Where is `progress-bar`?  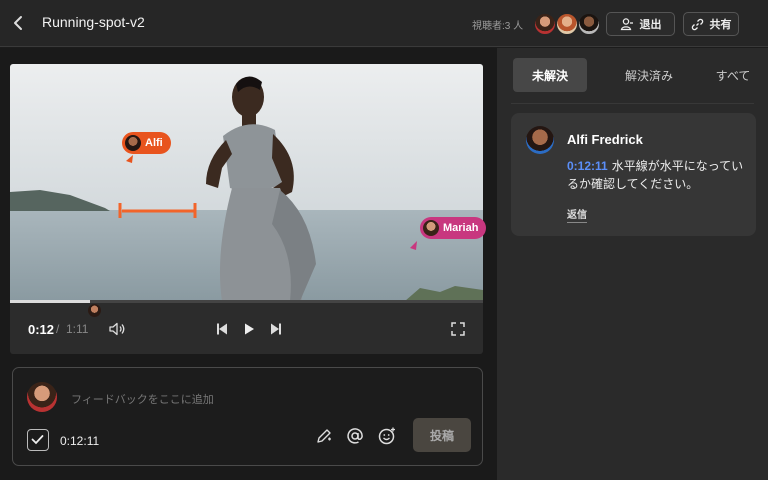
progress-bar is located at coordinates (246, 301).